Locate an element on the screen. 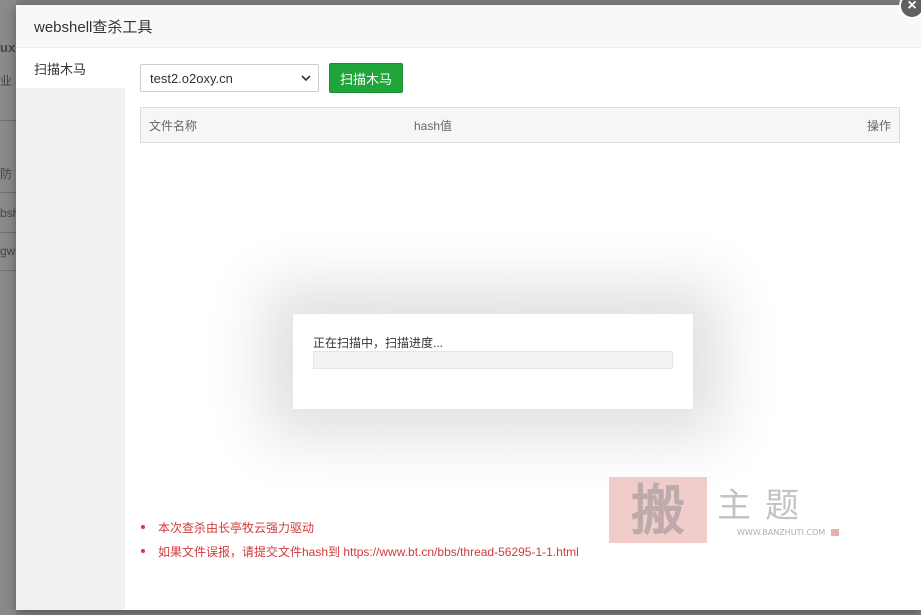  note-item: 本次查杀由长亭牧云强力驱动 is located at coordinates (359, 527).